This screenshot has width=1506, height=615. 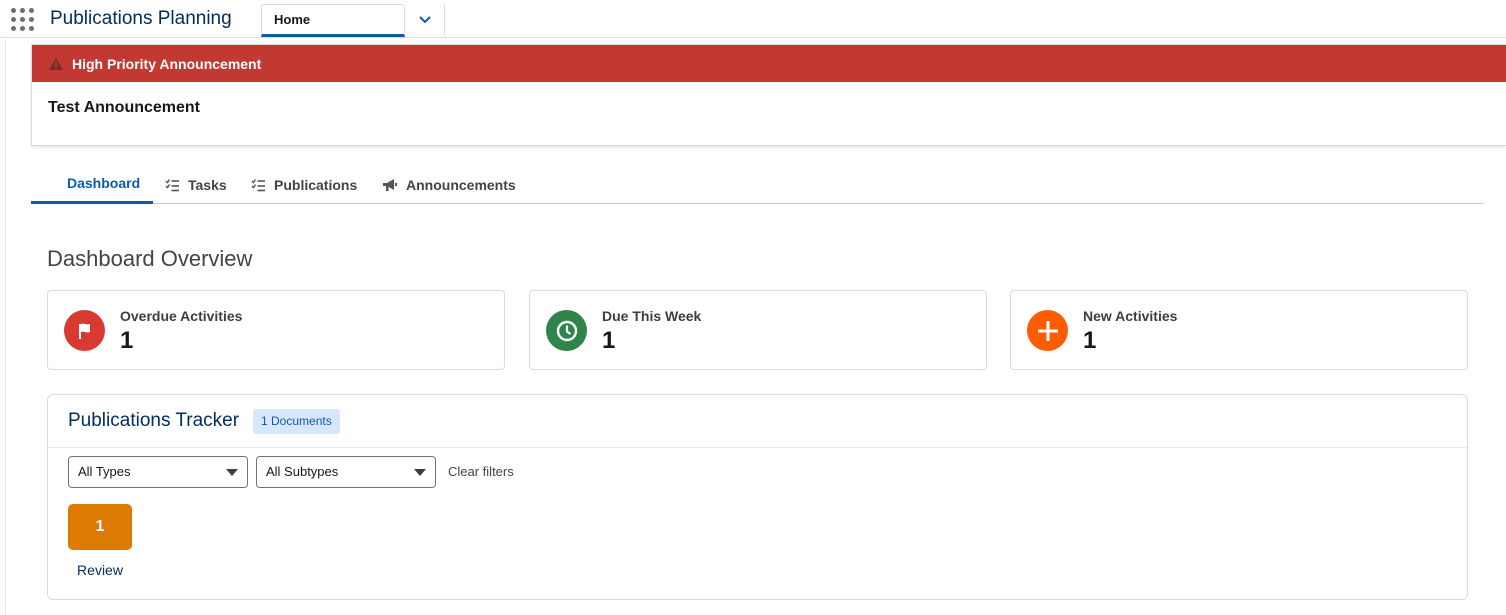 I want to click on tracker-header: Publications Tracker 1 Documents, so click(x=757, y=421).